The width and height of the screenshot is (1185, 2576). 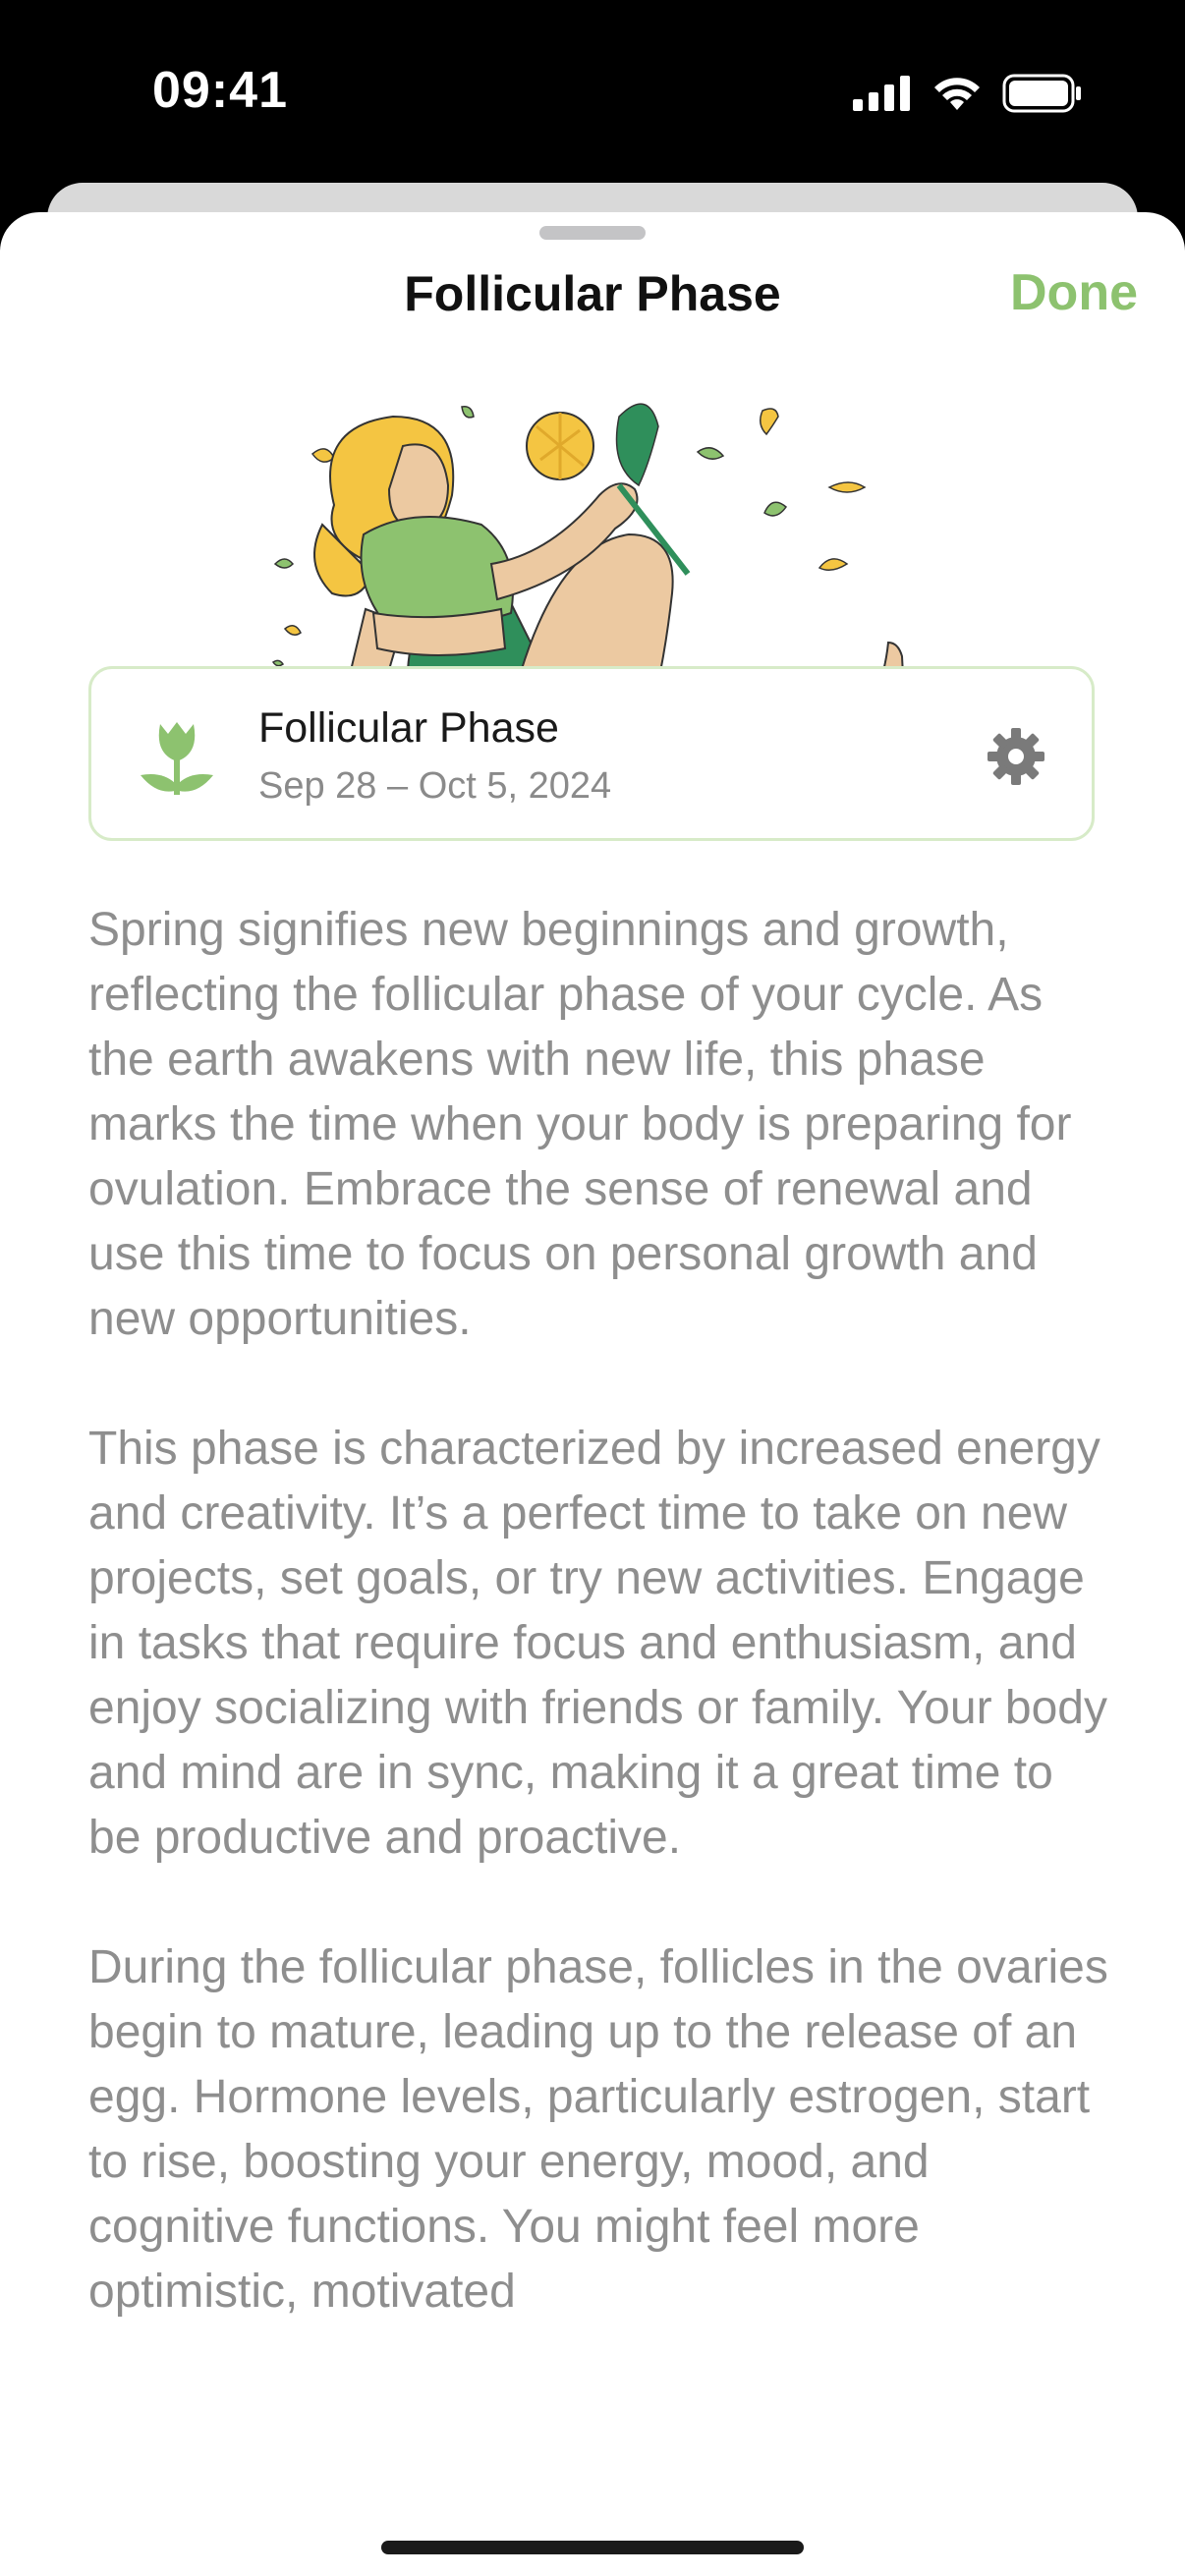 What do you see at coordinates (220, 90) in the screenshot?
I see `status-time: 09:41` at bounding box center [220, 90].